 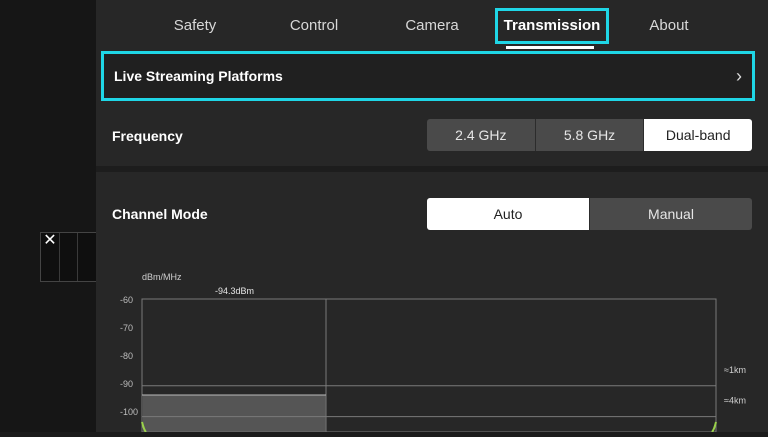 I want to click on distance-label: ≈1km, so click(x=735, y=370).